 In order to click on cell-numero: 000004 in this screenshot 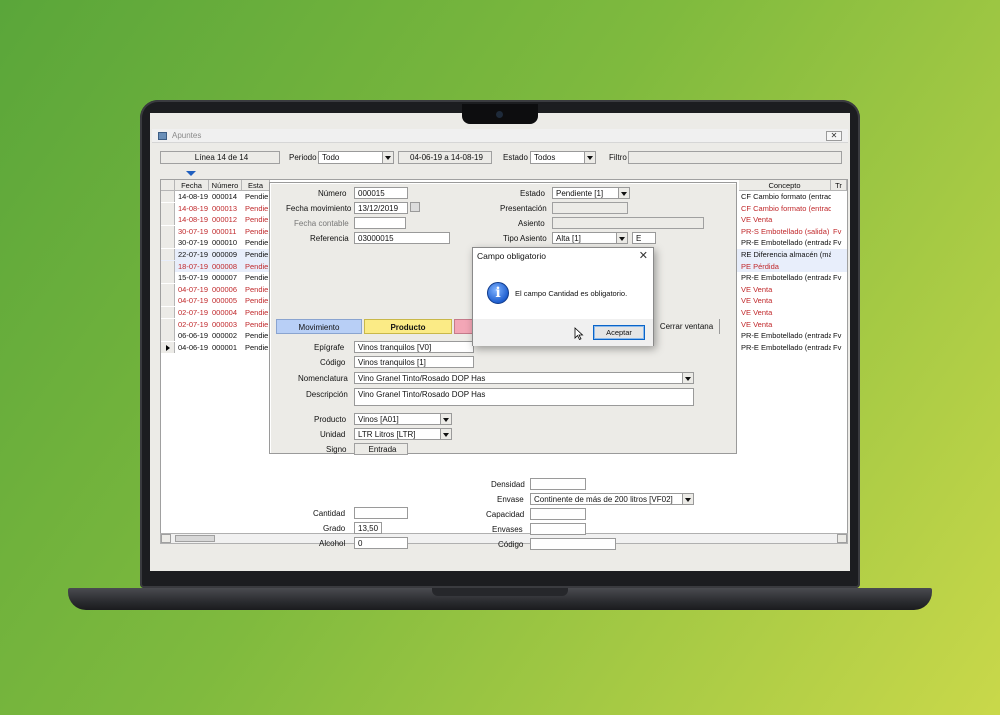, I will do `click(225, 312)`.